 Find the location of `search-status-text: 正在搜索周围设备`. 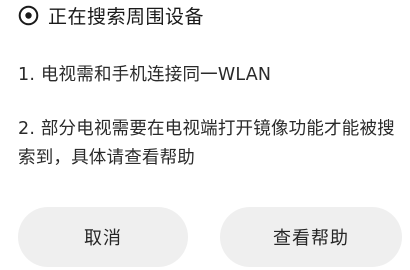

search-status-text: 正在搜索周围设备 is located at coordinates (126, 16).